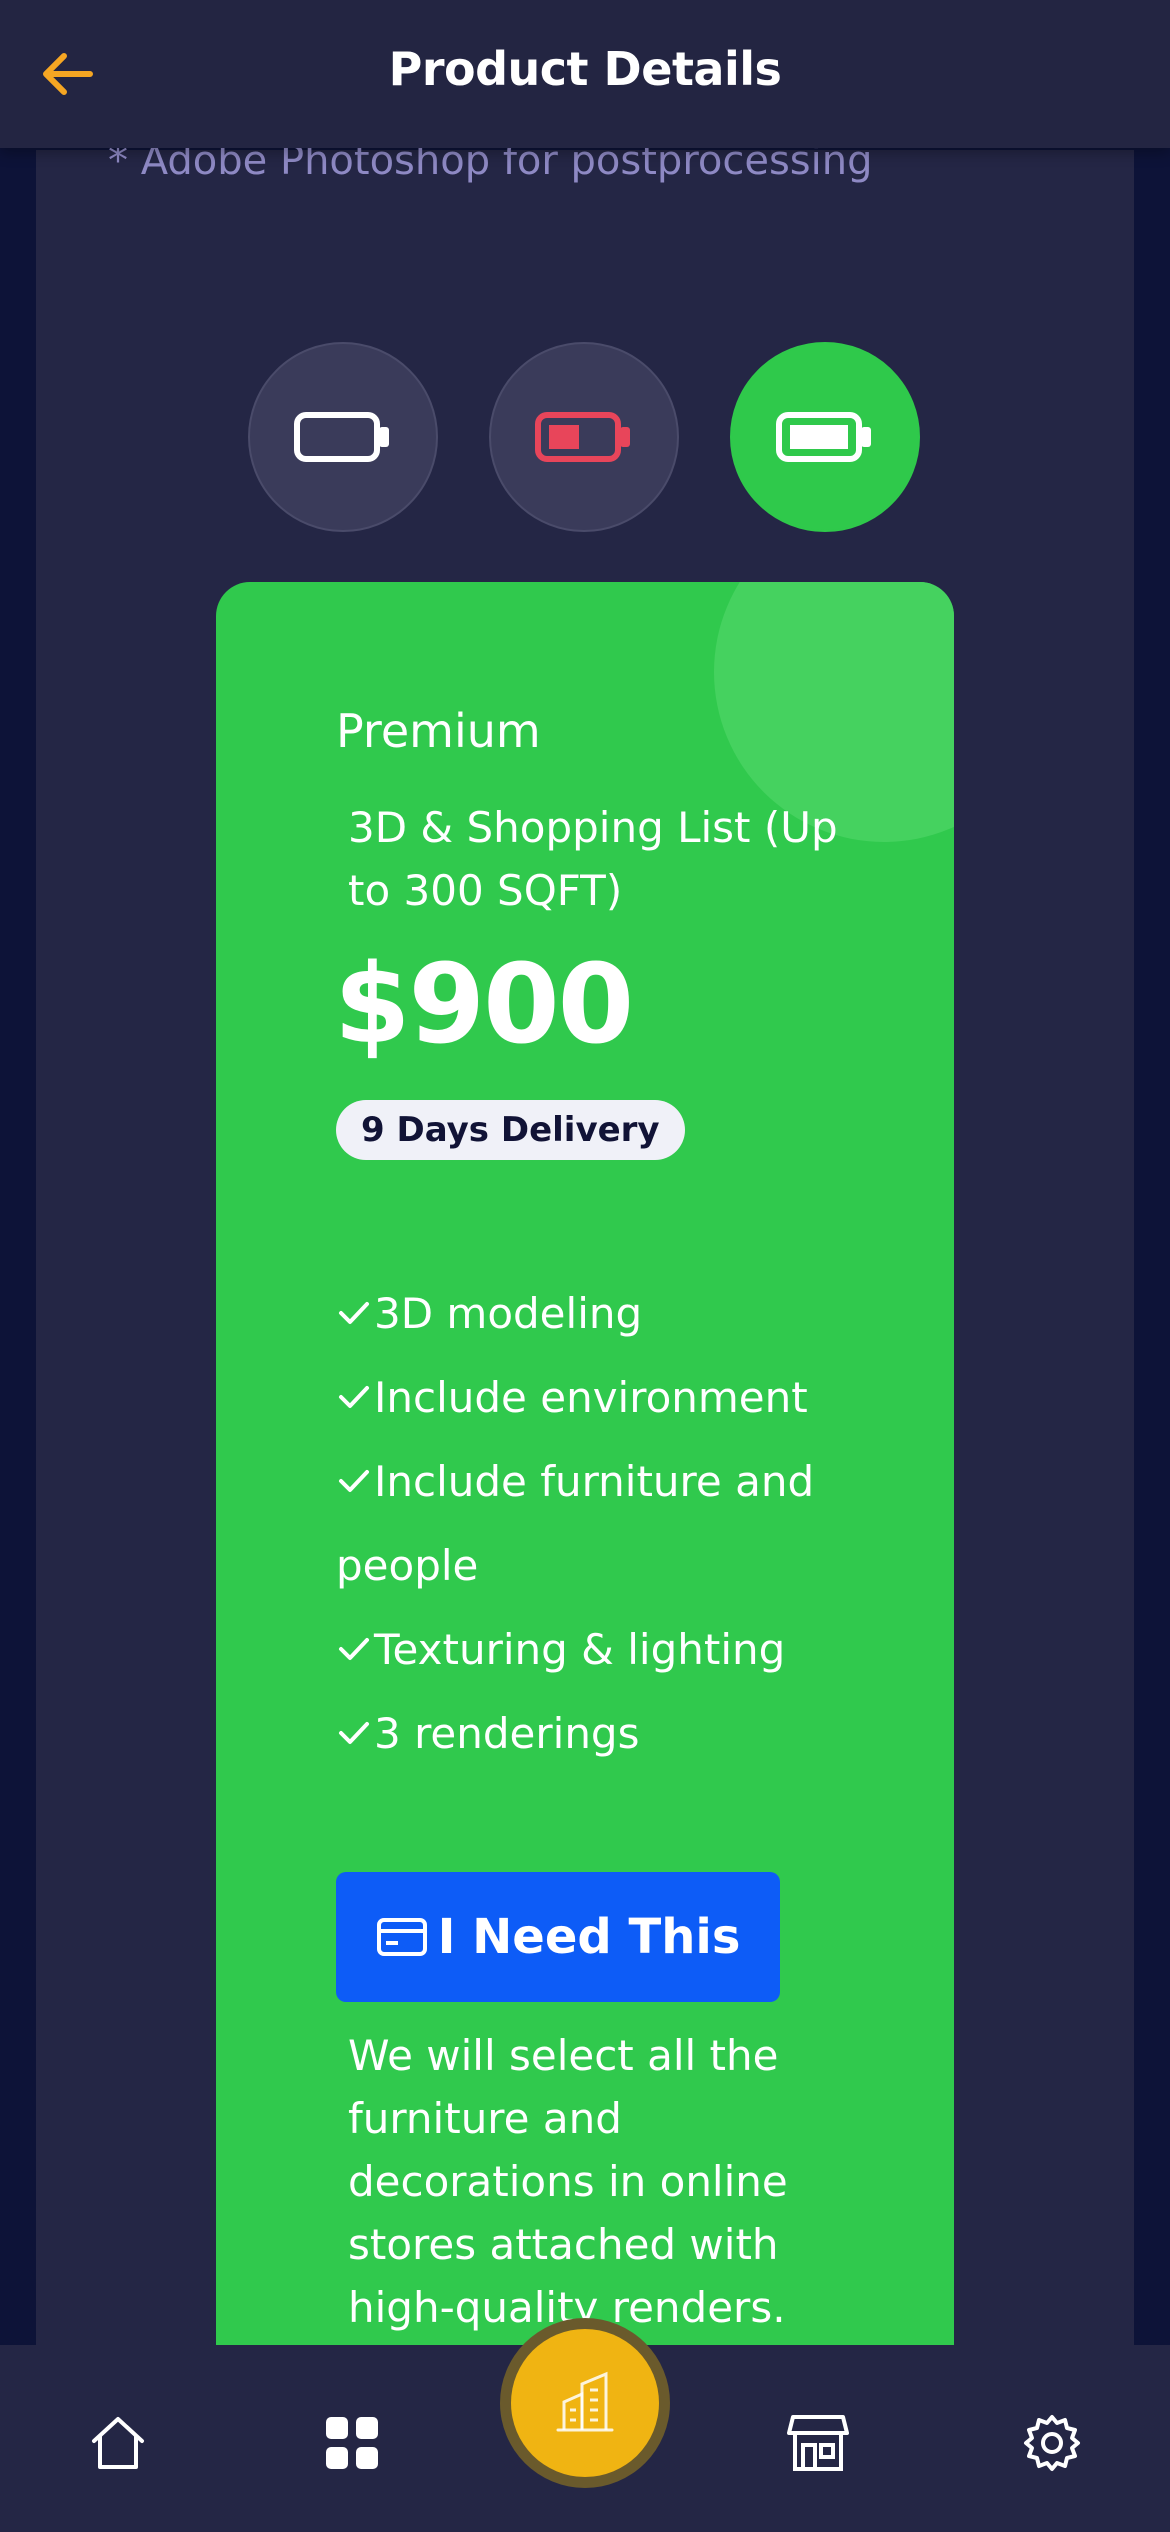 The height and width of the screenshot is (2532, 1170). I want to click on feature-item: 3 renderings, so click(596, 1734).